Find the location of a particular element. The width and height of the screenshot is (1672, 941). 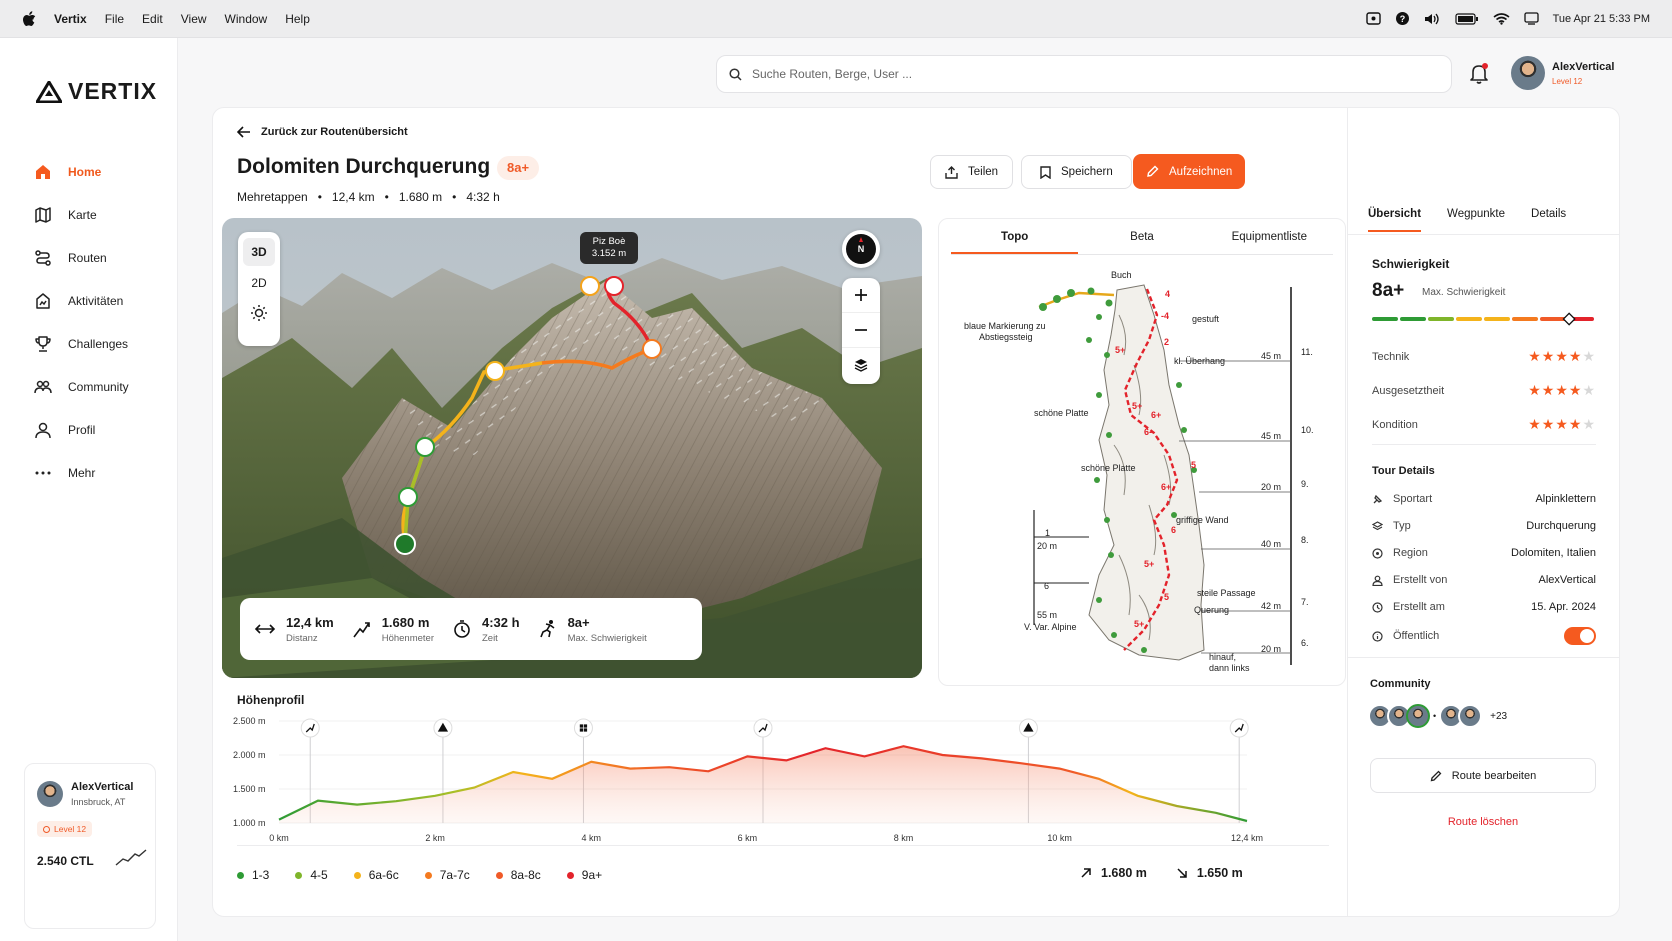

route-duration: 4:32 h is located at coordinates (483, 197).